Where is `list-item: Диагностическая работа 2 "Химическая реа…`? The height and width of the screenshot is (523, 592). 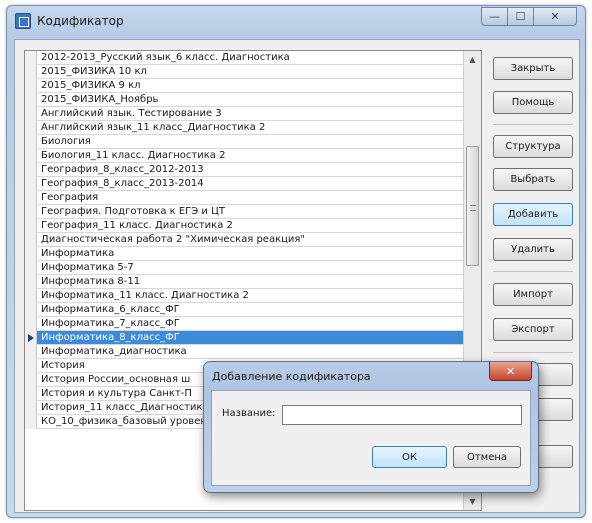
list-item: Диагностическая работа 2 "Химическая реа… is located at coordinates (244, 240).